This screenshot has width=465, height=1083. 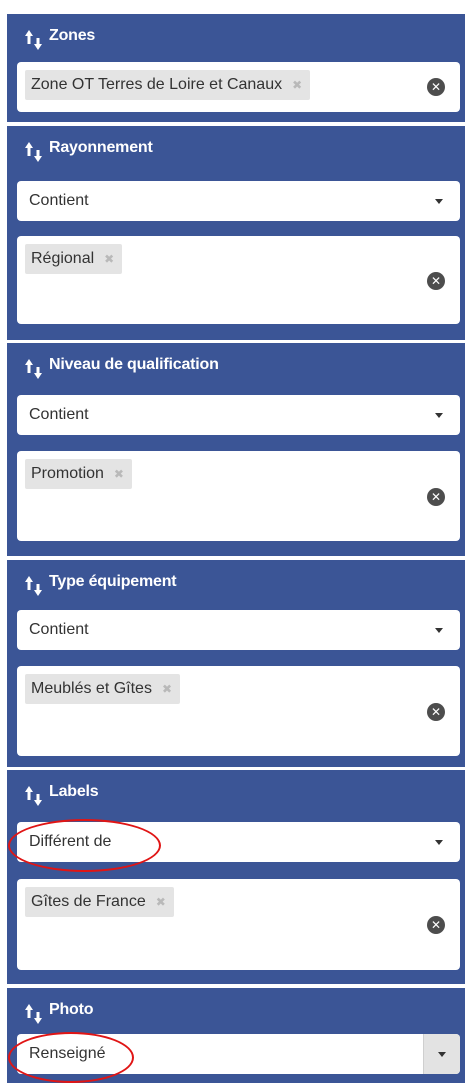 I want to click on dropdown-button, so click(x=441, y=1054).